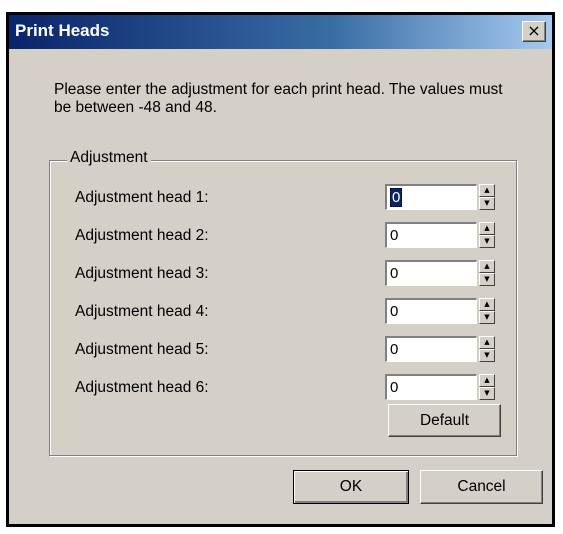 The height and width of the screenshot is (534, 563). Describe the element at coordinates (142, 349) in the screenshot. I see `head-5-label: Adjustment head 5:` at that location.